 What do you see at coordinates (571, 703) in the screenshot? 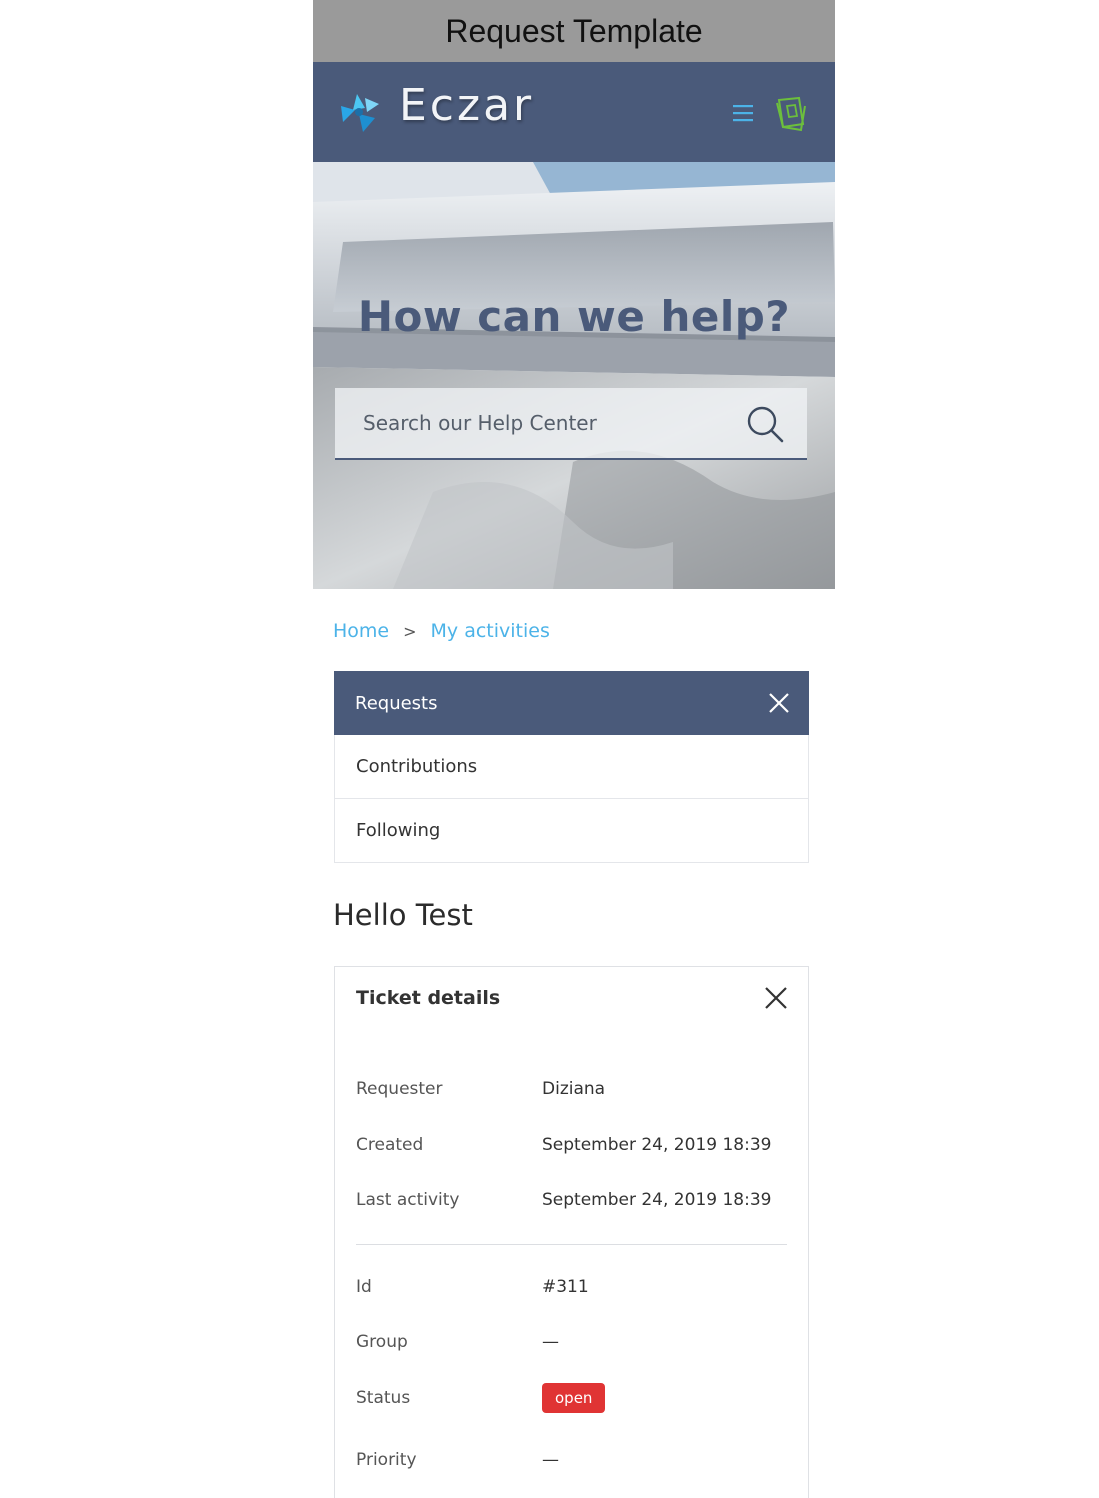
I see `tab-requests: Requests` at bounding box center [571, 703].